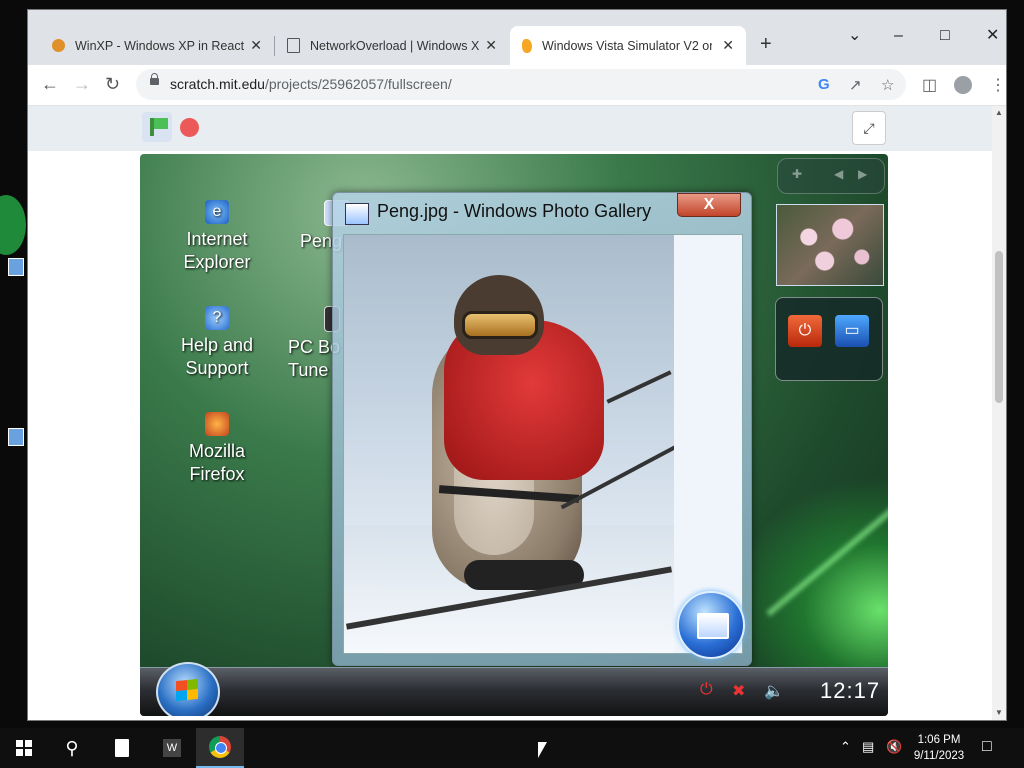 The image size is (1024, 768). I want to click on network-disconnected-icon: ✖, so click(738, 691).